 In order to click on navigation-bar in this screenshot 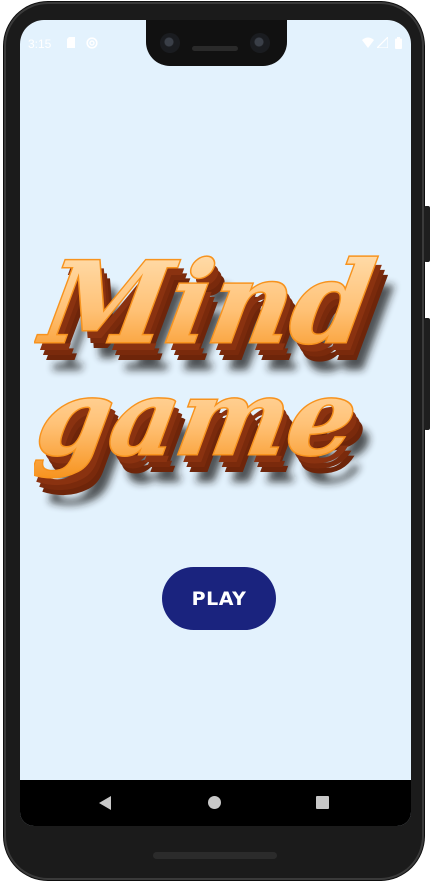, I will do `click(215, 803)`.